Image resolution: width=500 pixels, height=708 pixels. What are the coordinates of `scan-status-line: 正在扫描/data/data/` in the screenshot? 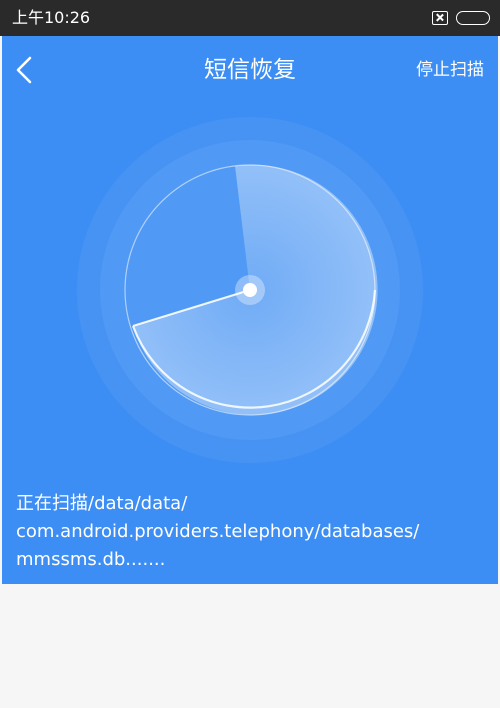 It's located at (102, 503).